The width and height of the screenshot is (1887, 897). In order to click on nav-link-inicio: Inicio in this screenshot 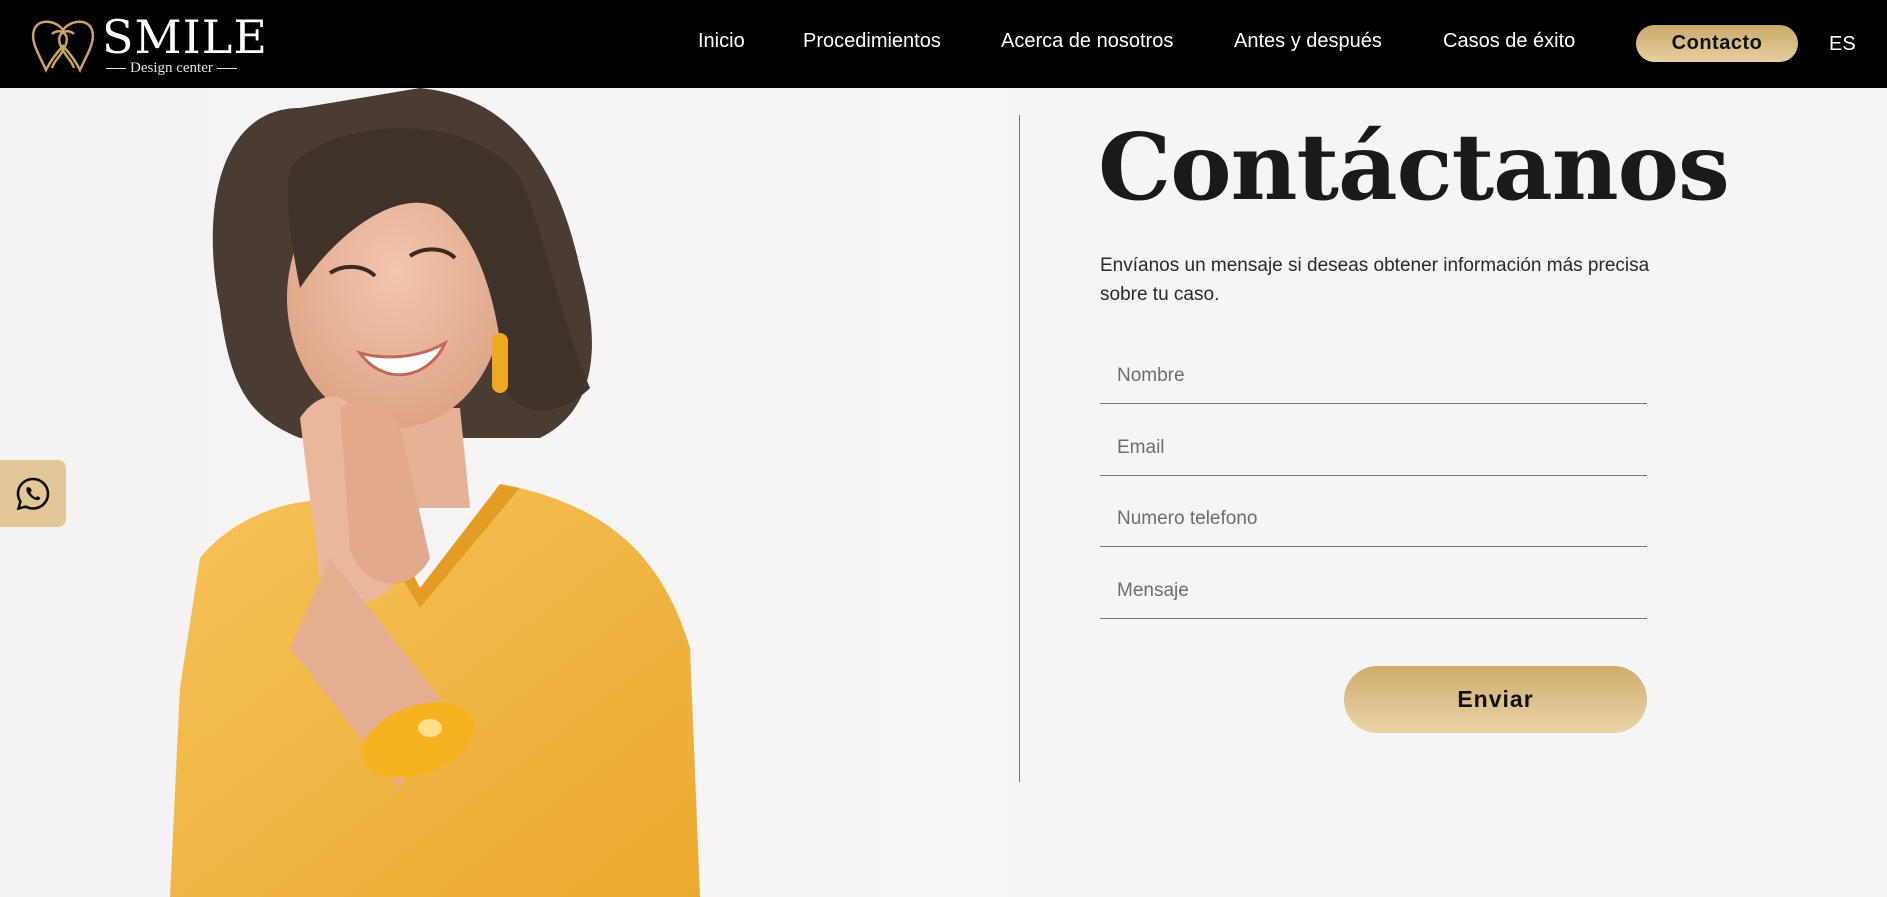, I will do `click(721, 41)`.